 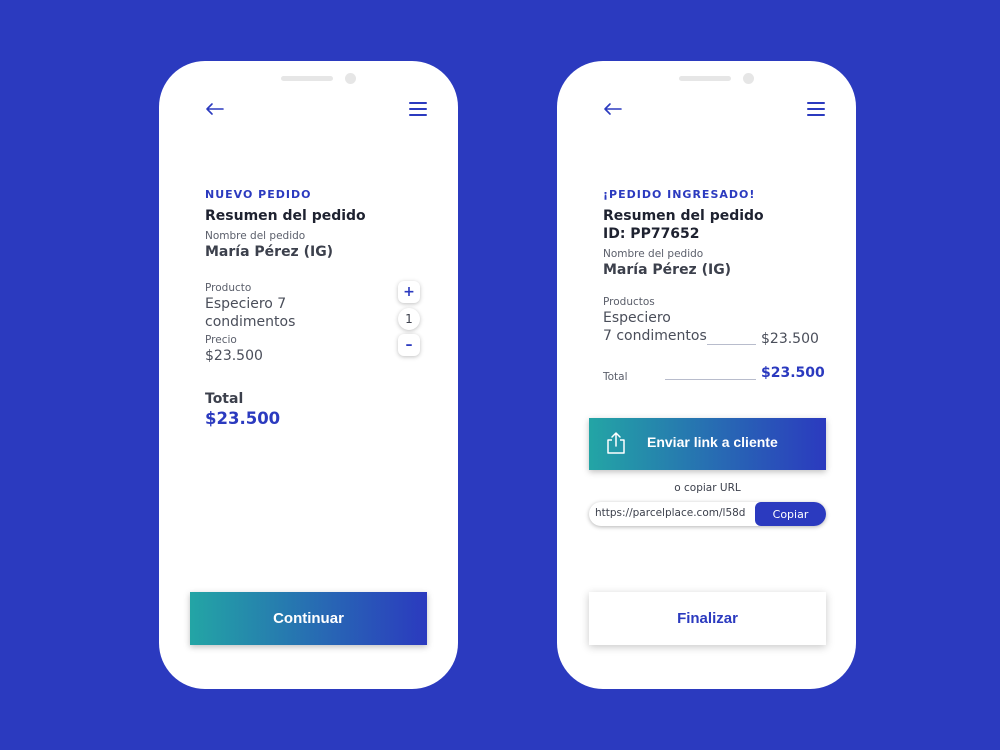 What do you see at coordinates (712, 442) in the screenshot?
I see `send-link-label: Enviar link a cliente` at bounding box center [712, 442].